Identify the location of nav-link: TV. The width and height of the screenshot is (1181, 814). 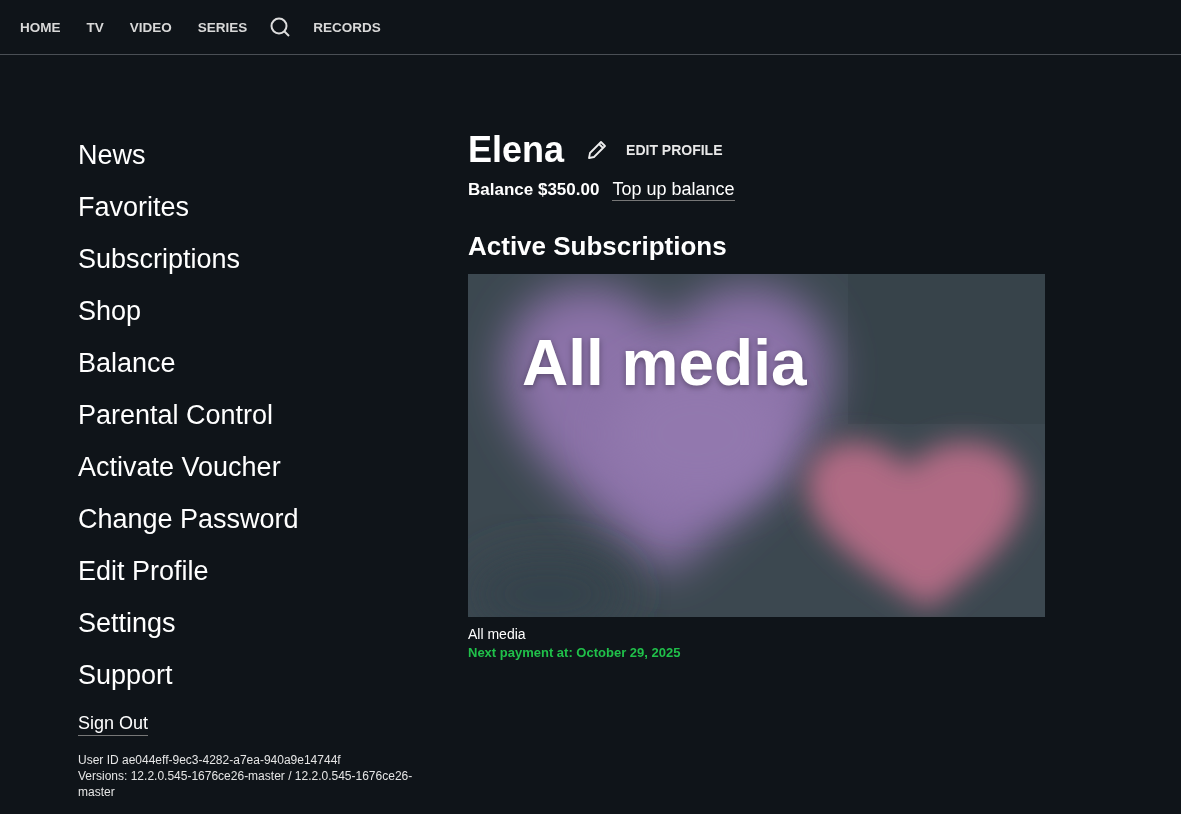
(95, 27).